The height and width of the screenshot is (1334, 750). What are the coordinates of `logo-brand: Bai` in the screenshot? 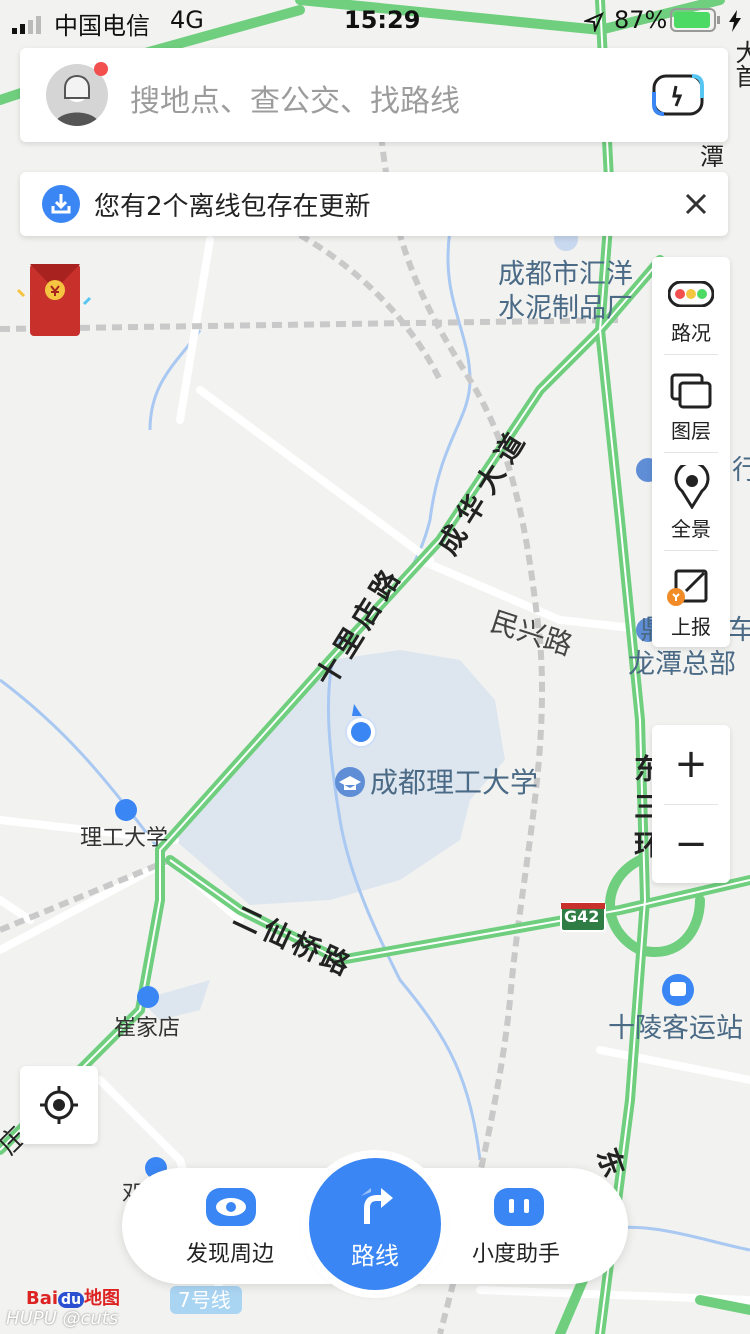 It's located at (42, 1298).